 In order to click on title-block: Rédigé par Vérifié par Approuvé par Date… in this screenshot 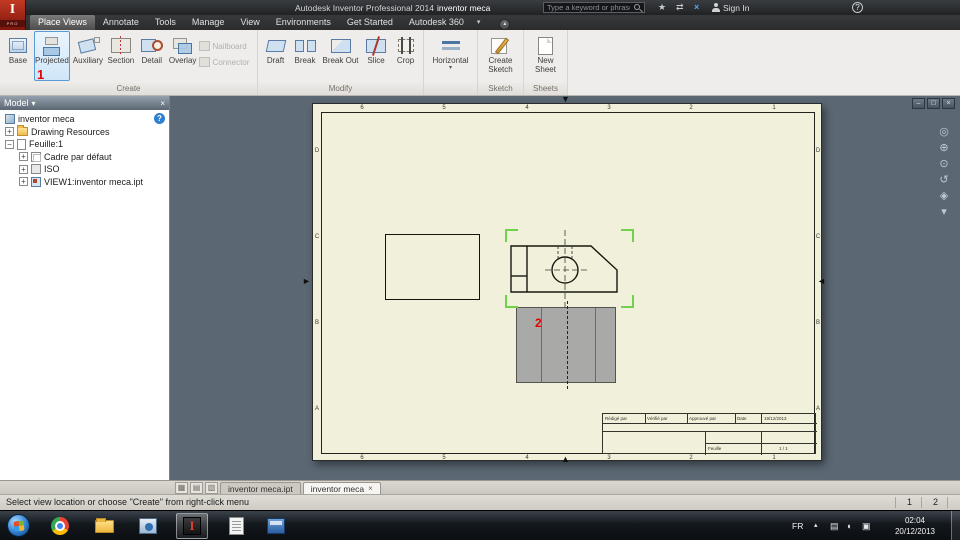, I will do `click(709, 434)`.